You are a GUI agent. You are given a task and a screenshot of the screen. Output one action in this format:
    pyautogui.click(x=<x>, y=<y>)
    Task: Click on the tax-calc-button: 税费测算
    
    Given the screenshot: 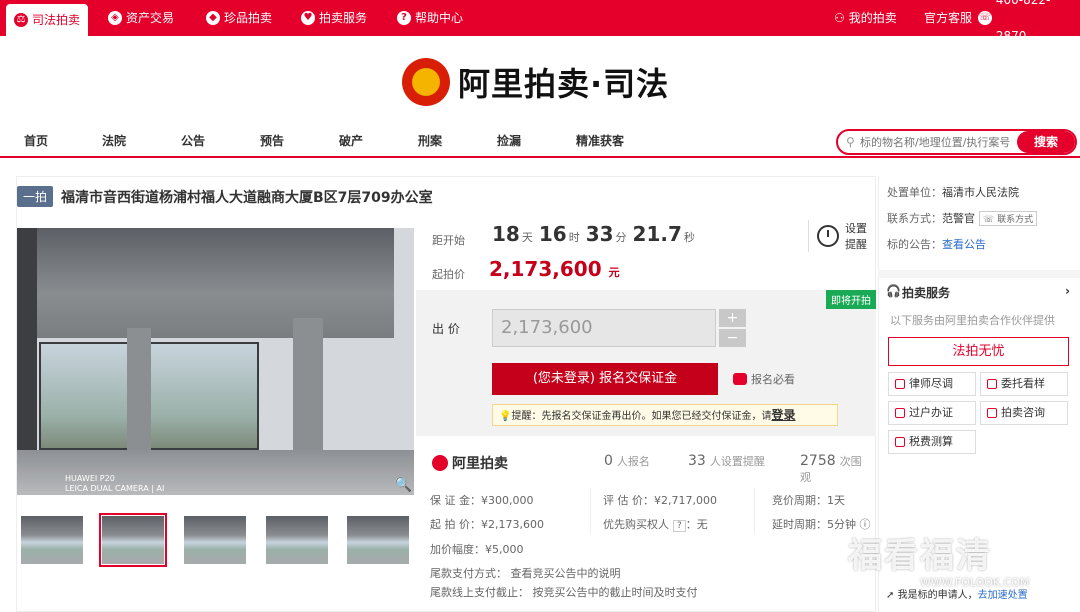 What is the action you would take?
    pyautogui.click(x=932, y=442)
    